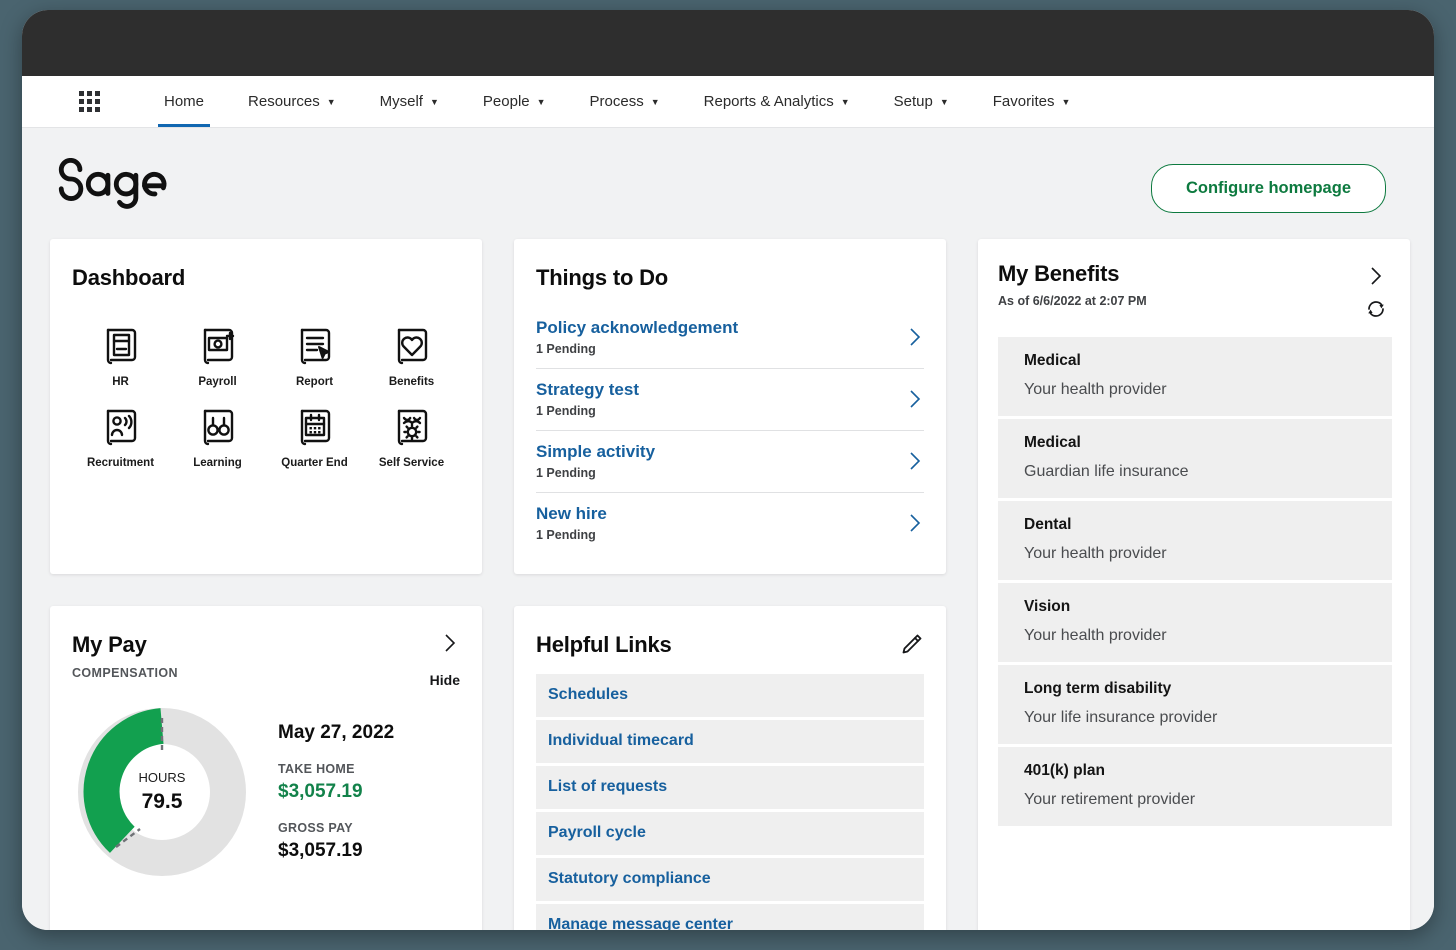 This screenshot has width=1456, height=950. What do you see at coordinates (1195, 458) in the screenshot?
I see `benefit-row: Medical Guardian life insurance` at bounding box center [1195, 458].